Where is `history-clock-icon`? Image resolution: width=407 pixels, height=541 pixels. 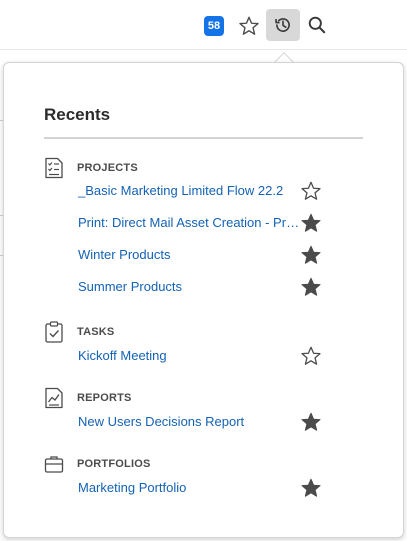
history-clock-icon is located at coordinates (282, 25).